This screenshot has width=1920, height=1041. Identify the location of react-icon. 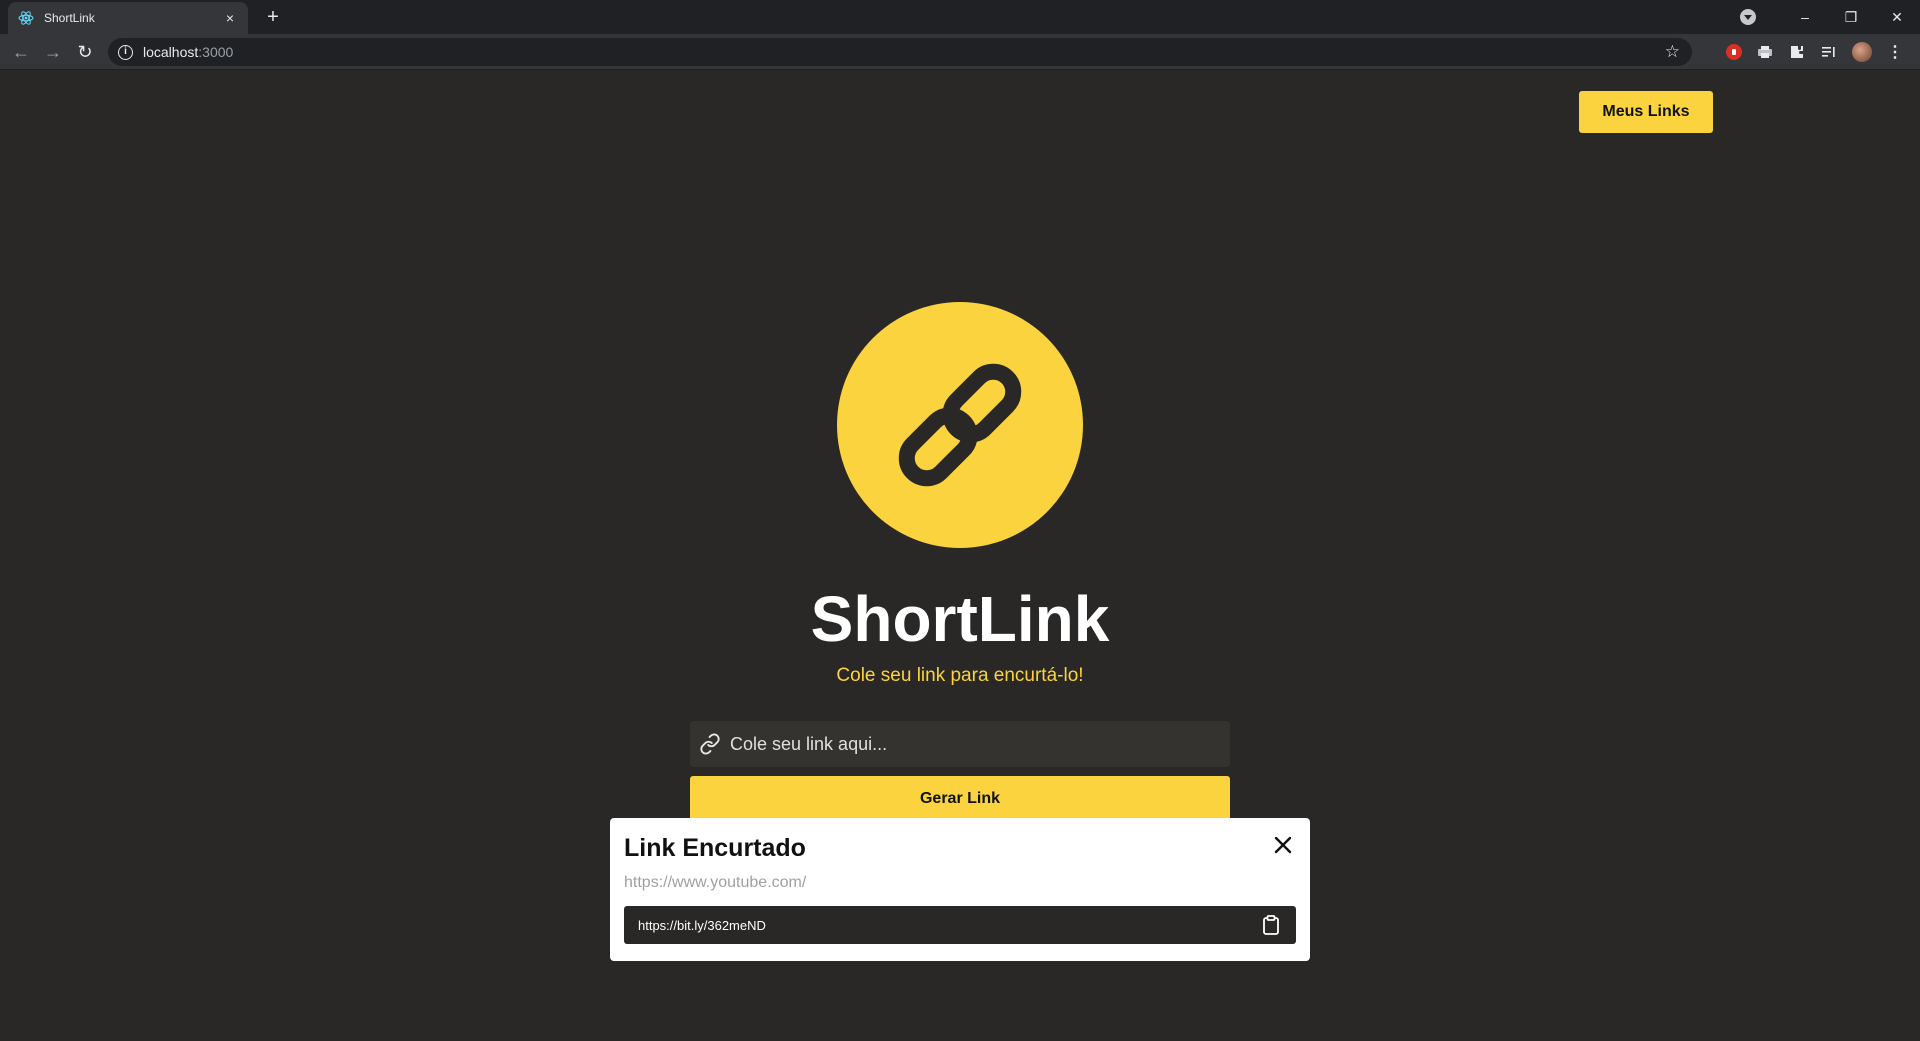
(26, 18).